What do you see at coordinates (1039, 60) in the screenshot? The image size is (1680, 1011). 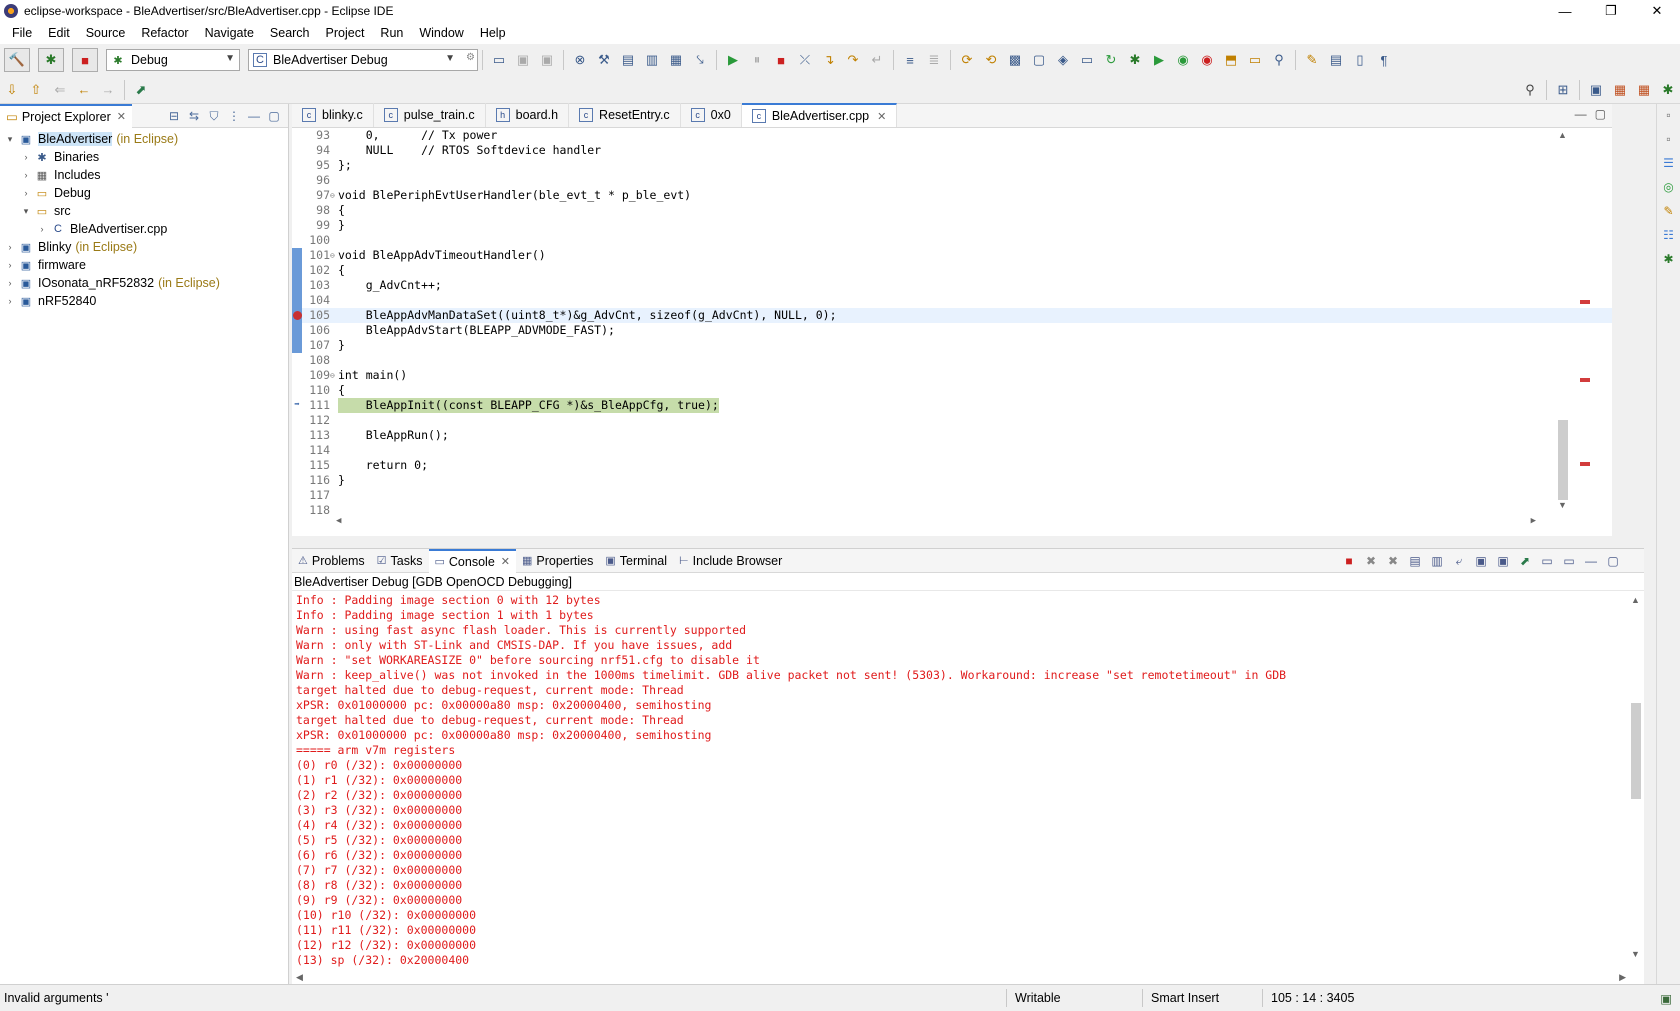 I see `new-project-icon: ▢` at bounding box center [1039, 60].